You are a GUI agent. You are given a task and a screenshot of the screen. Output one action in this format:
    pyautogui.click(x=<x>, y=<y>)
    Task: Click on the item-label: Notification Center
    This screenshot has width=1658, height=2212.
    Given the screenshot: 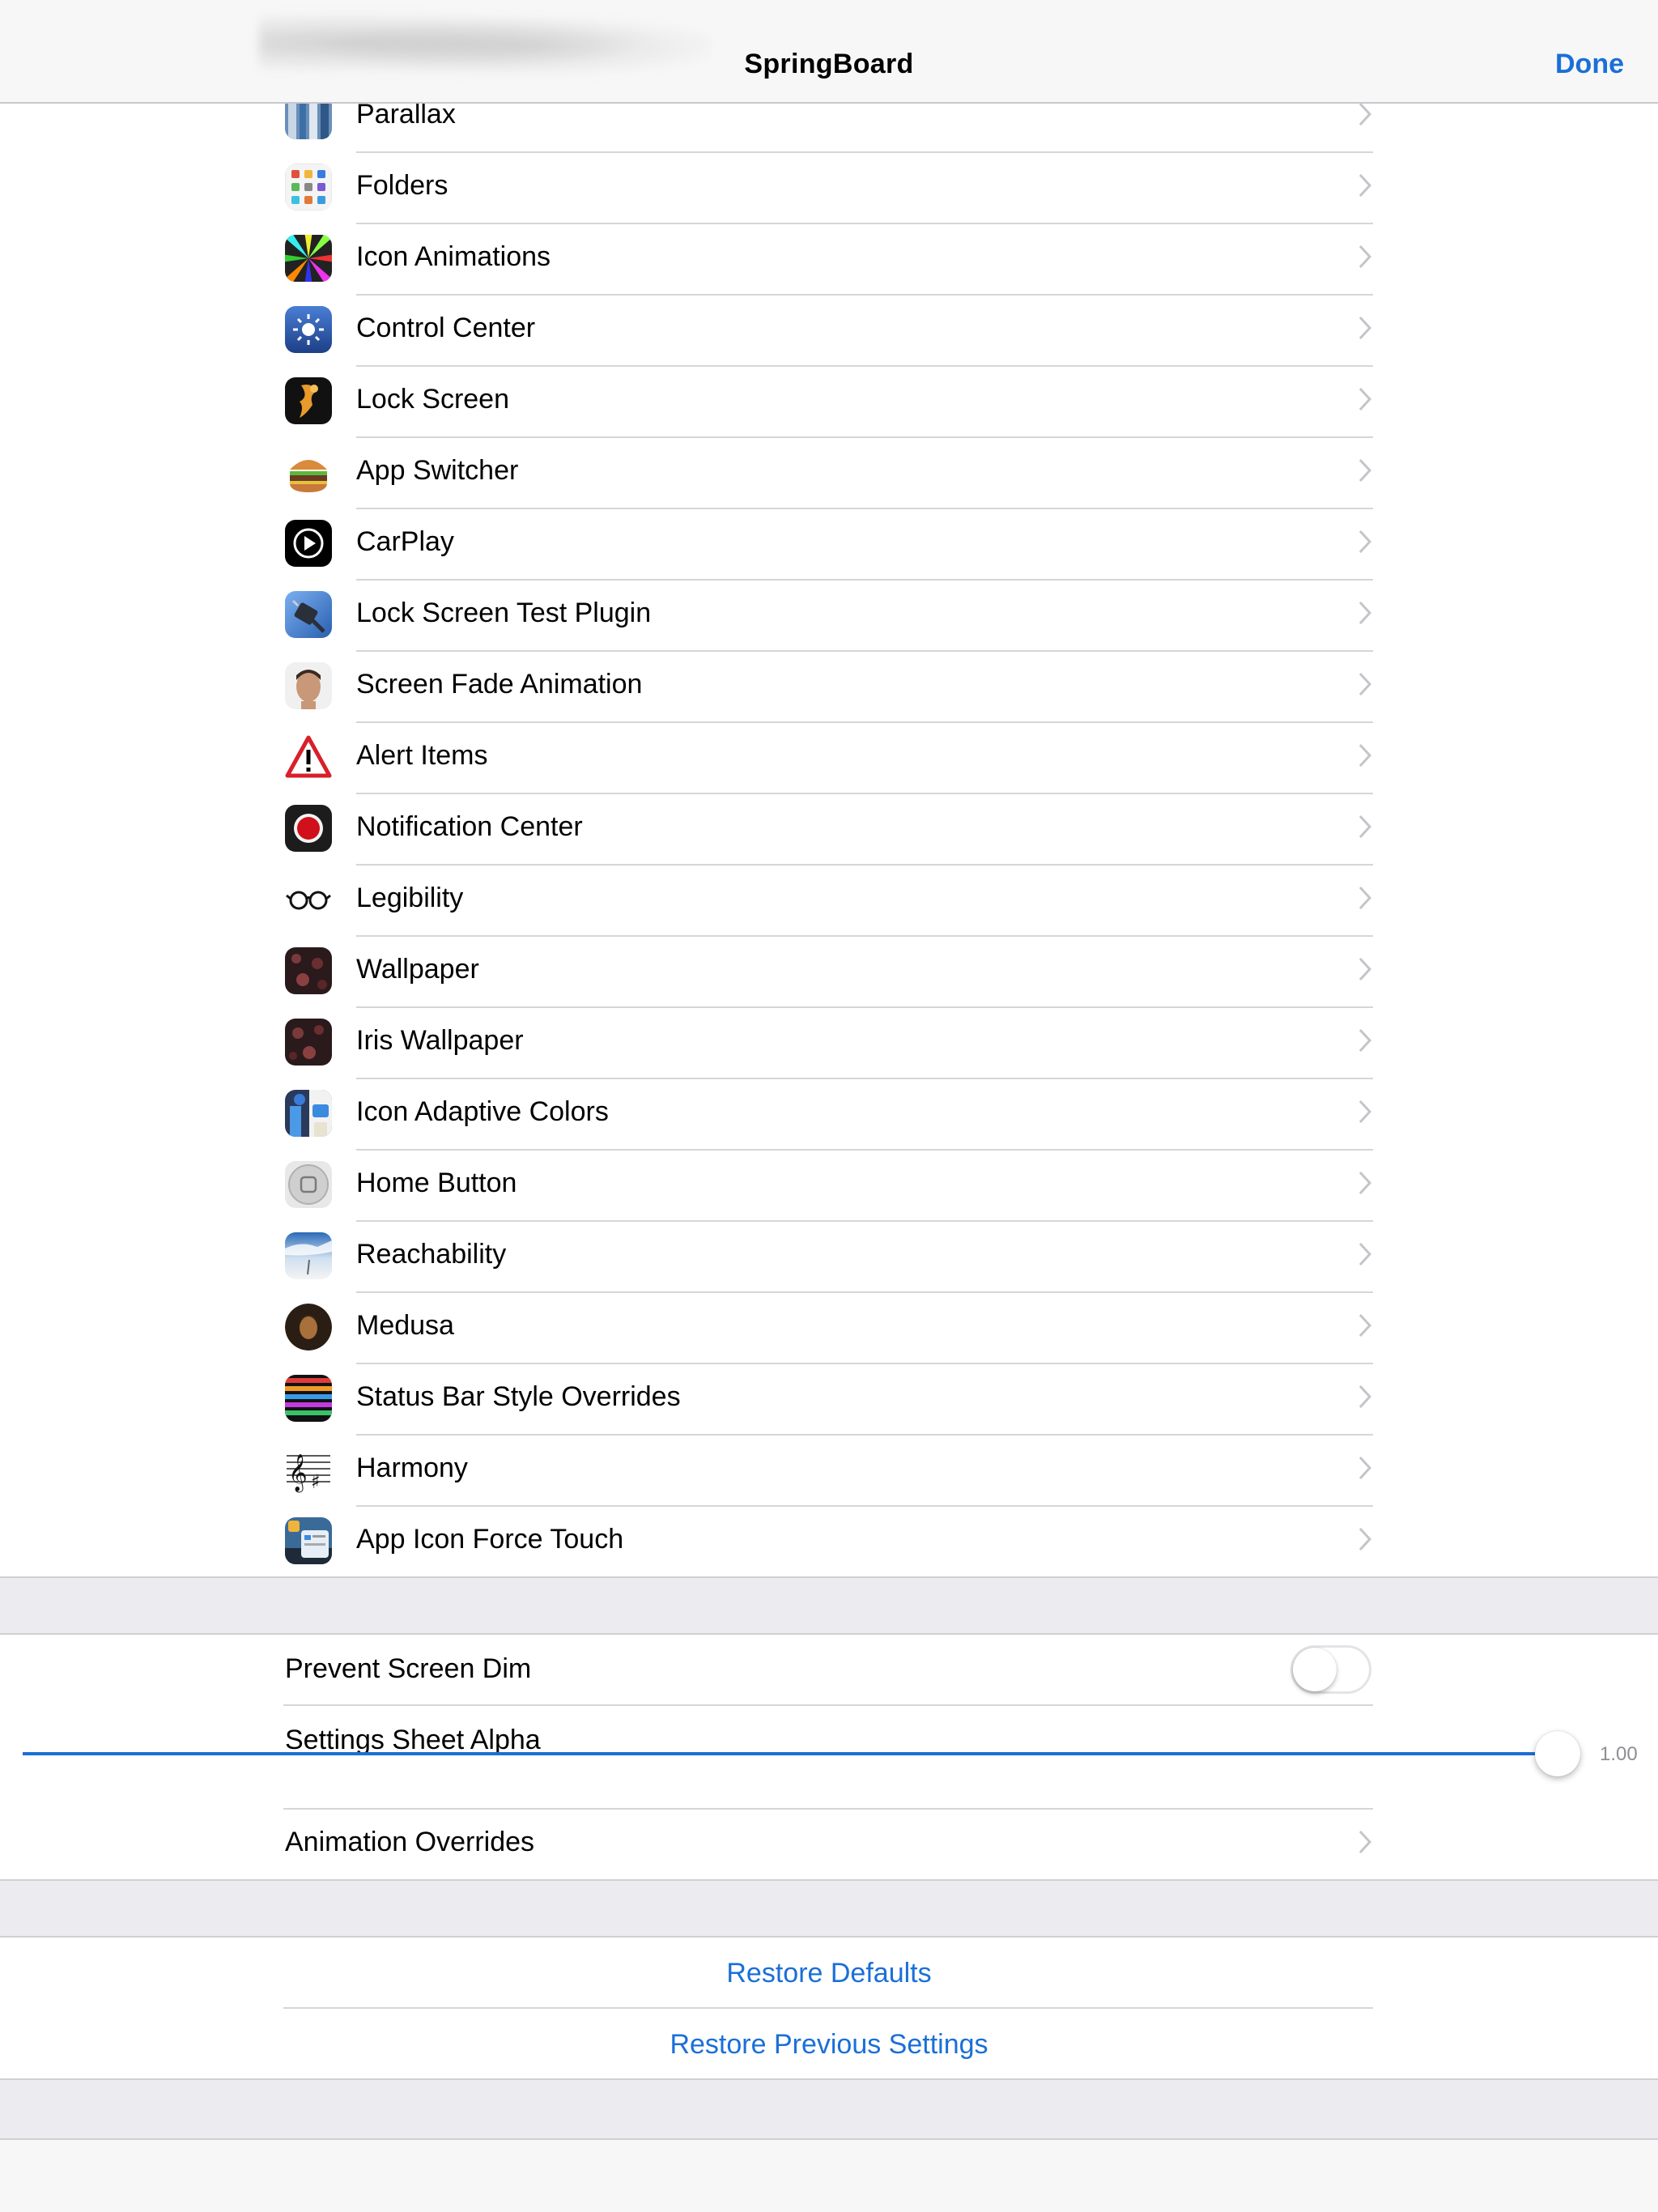 What is the action you would take?
    pyautogui.click(x=469, y=827)
    